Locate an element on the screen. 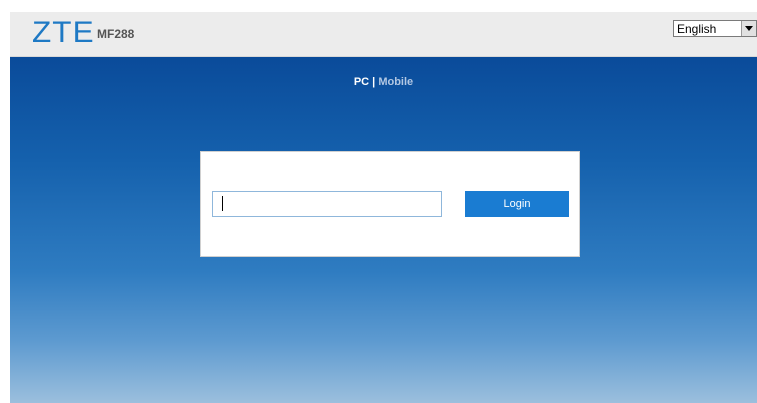 The height and width of the screenshot is (403, 757). mode-pc-link: PC is located at coordinates (361, 82).